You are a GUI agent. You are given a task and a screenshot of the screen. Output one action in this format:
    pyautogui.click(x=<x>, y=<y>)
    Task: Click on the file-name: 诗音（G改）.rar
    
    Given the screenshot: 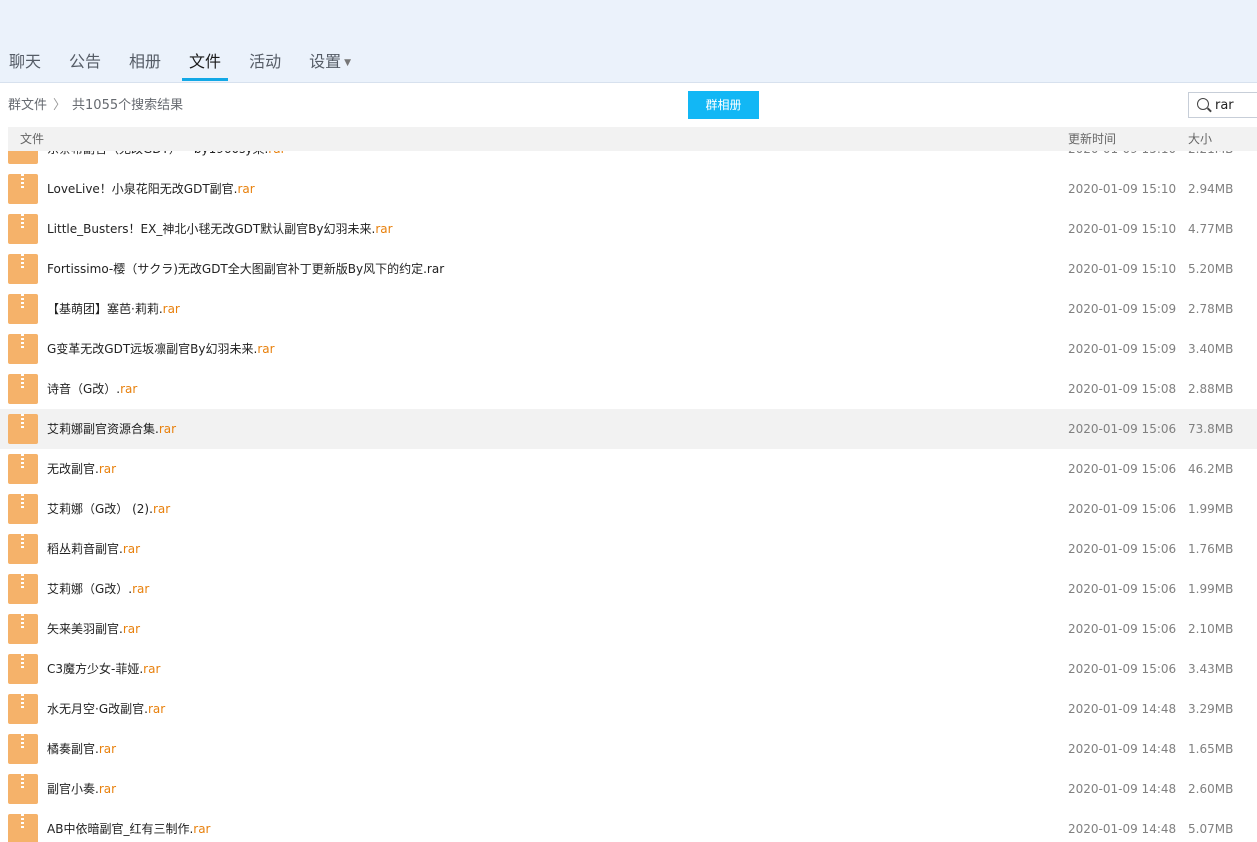 What is the action you would take?
    pyautogui.click(x=92, y=389)
    